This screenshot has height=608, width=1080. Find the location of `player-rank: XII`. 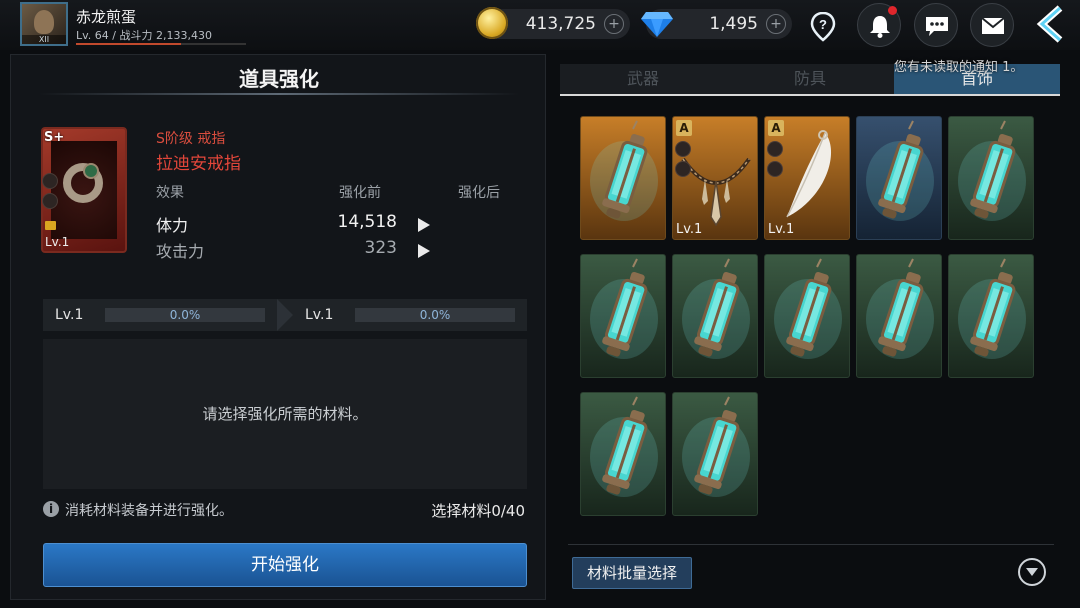

player-rank: XII is located at coordinates (44, 39).